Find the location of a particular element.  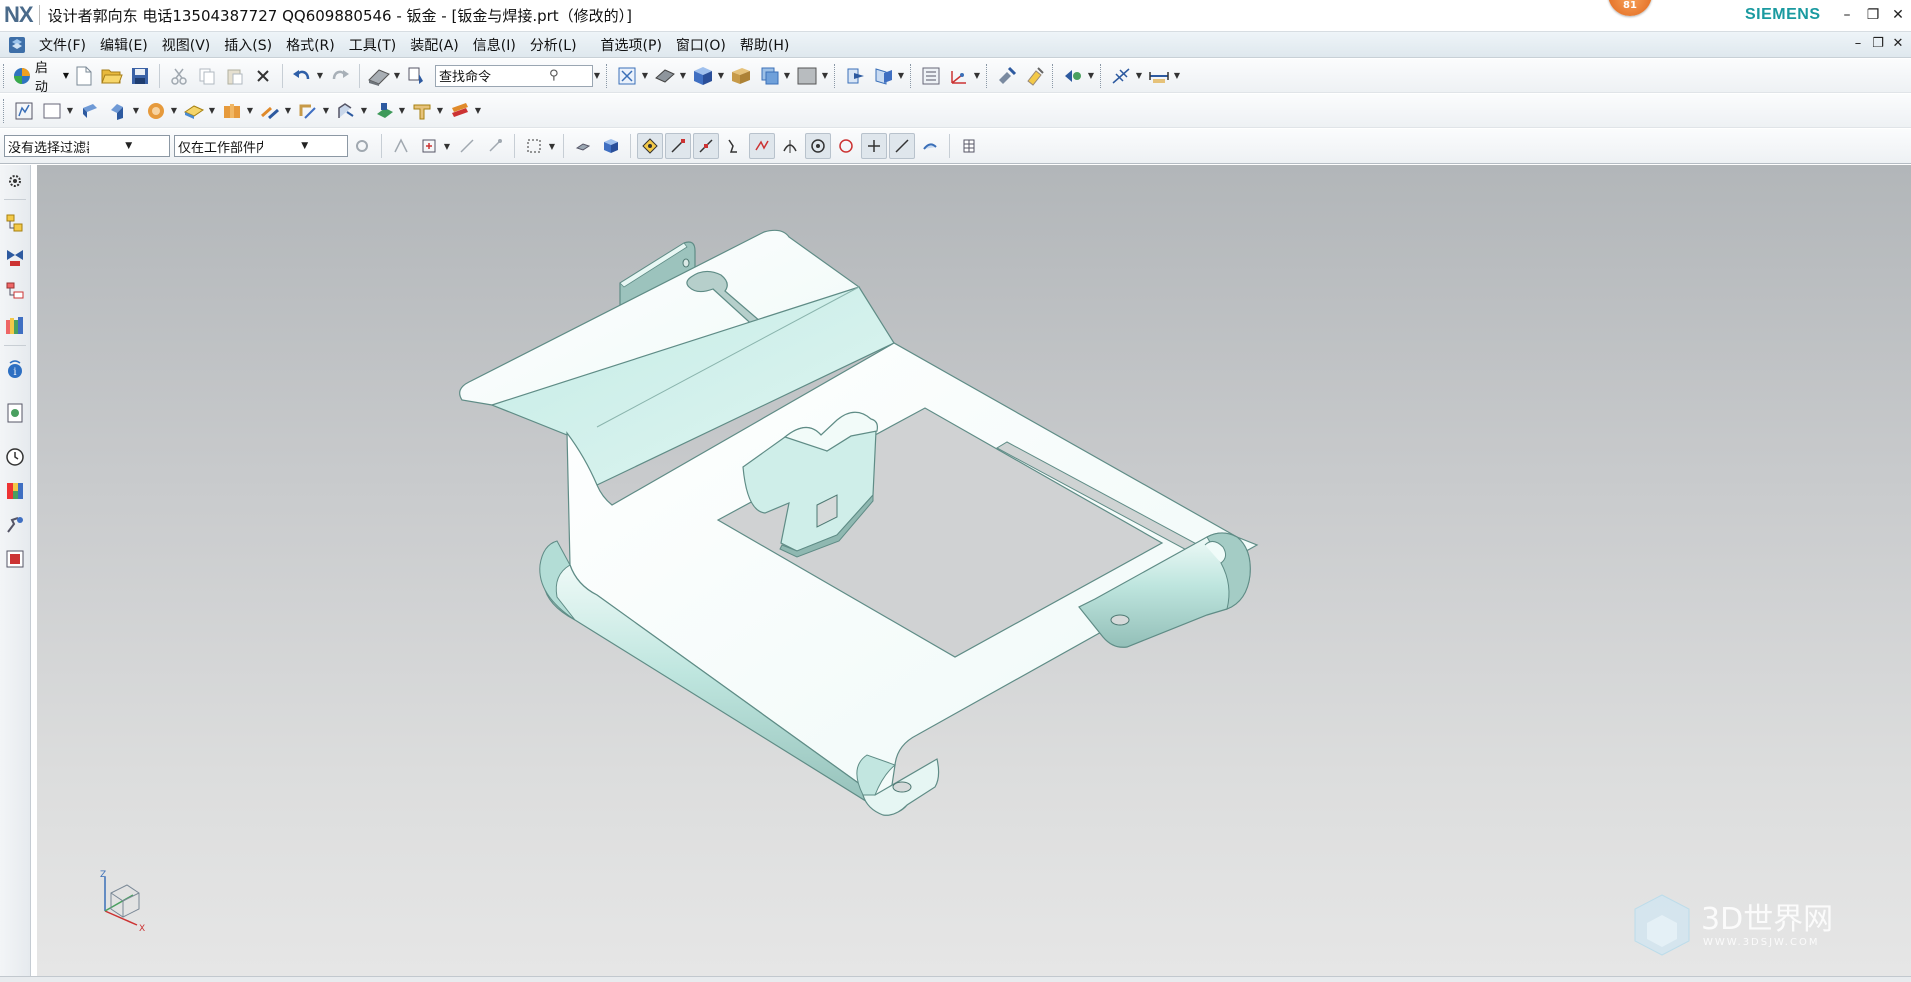

nx-document-icon is located at coordinates (17, 45).